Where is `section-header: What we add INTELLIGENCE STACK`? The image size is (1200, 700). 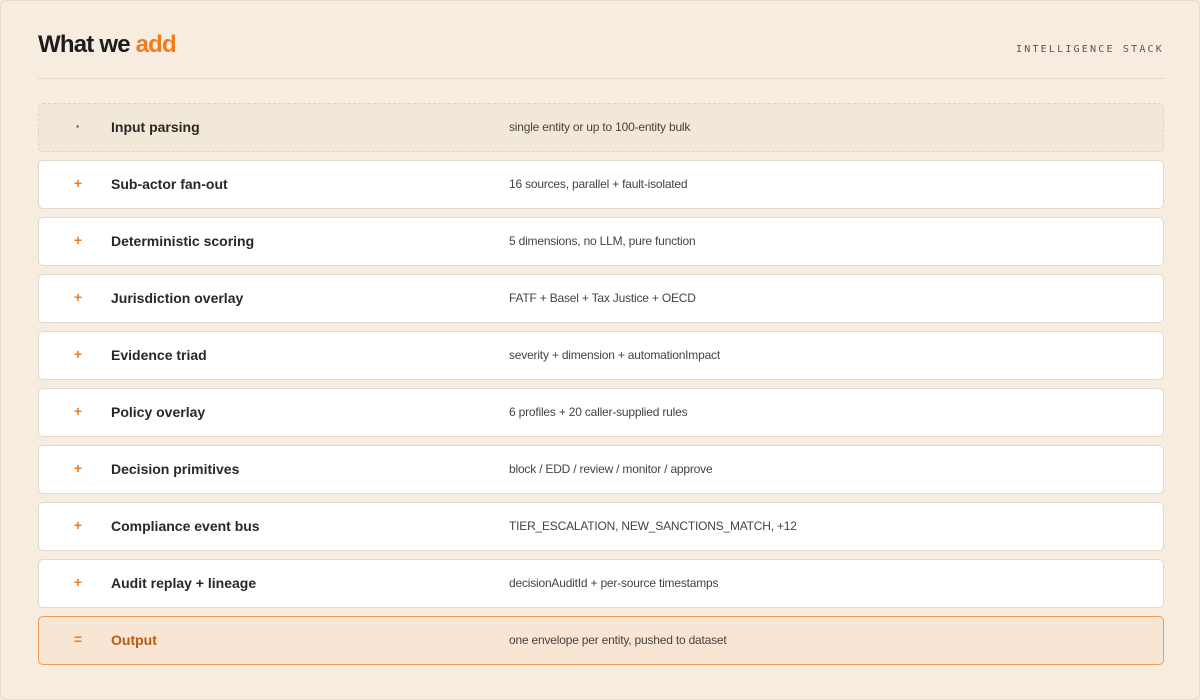 section-header: What we add INTELLIGENCE STACK is located at coordinates (601, 55).